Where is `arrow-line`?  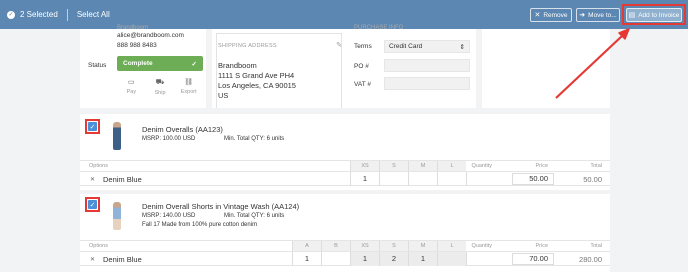 arrow-line is located at coordinates (589, 67).